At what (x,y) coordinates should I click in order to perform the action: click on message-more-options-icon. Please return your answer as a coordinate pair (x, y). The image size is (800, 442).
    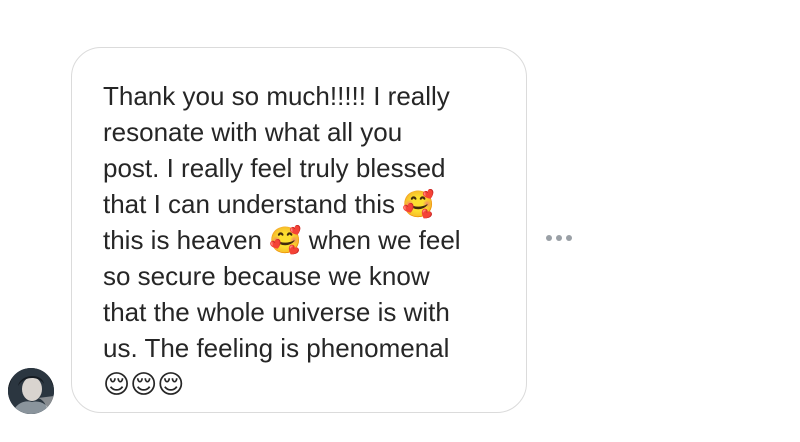
    Looking at the image, I should click on (559, 238).